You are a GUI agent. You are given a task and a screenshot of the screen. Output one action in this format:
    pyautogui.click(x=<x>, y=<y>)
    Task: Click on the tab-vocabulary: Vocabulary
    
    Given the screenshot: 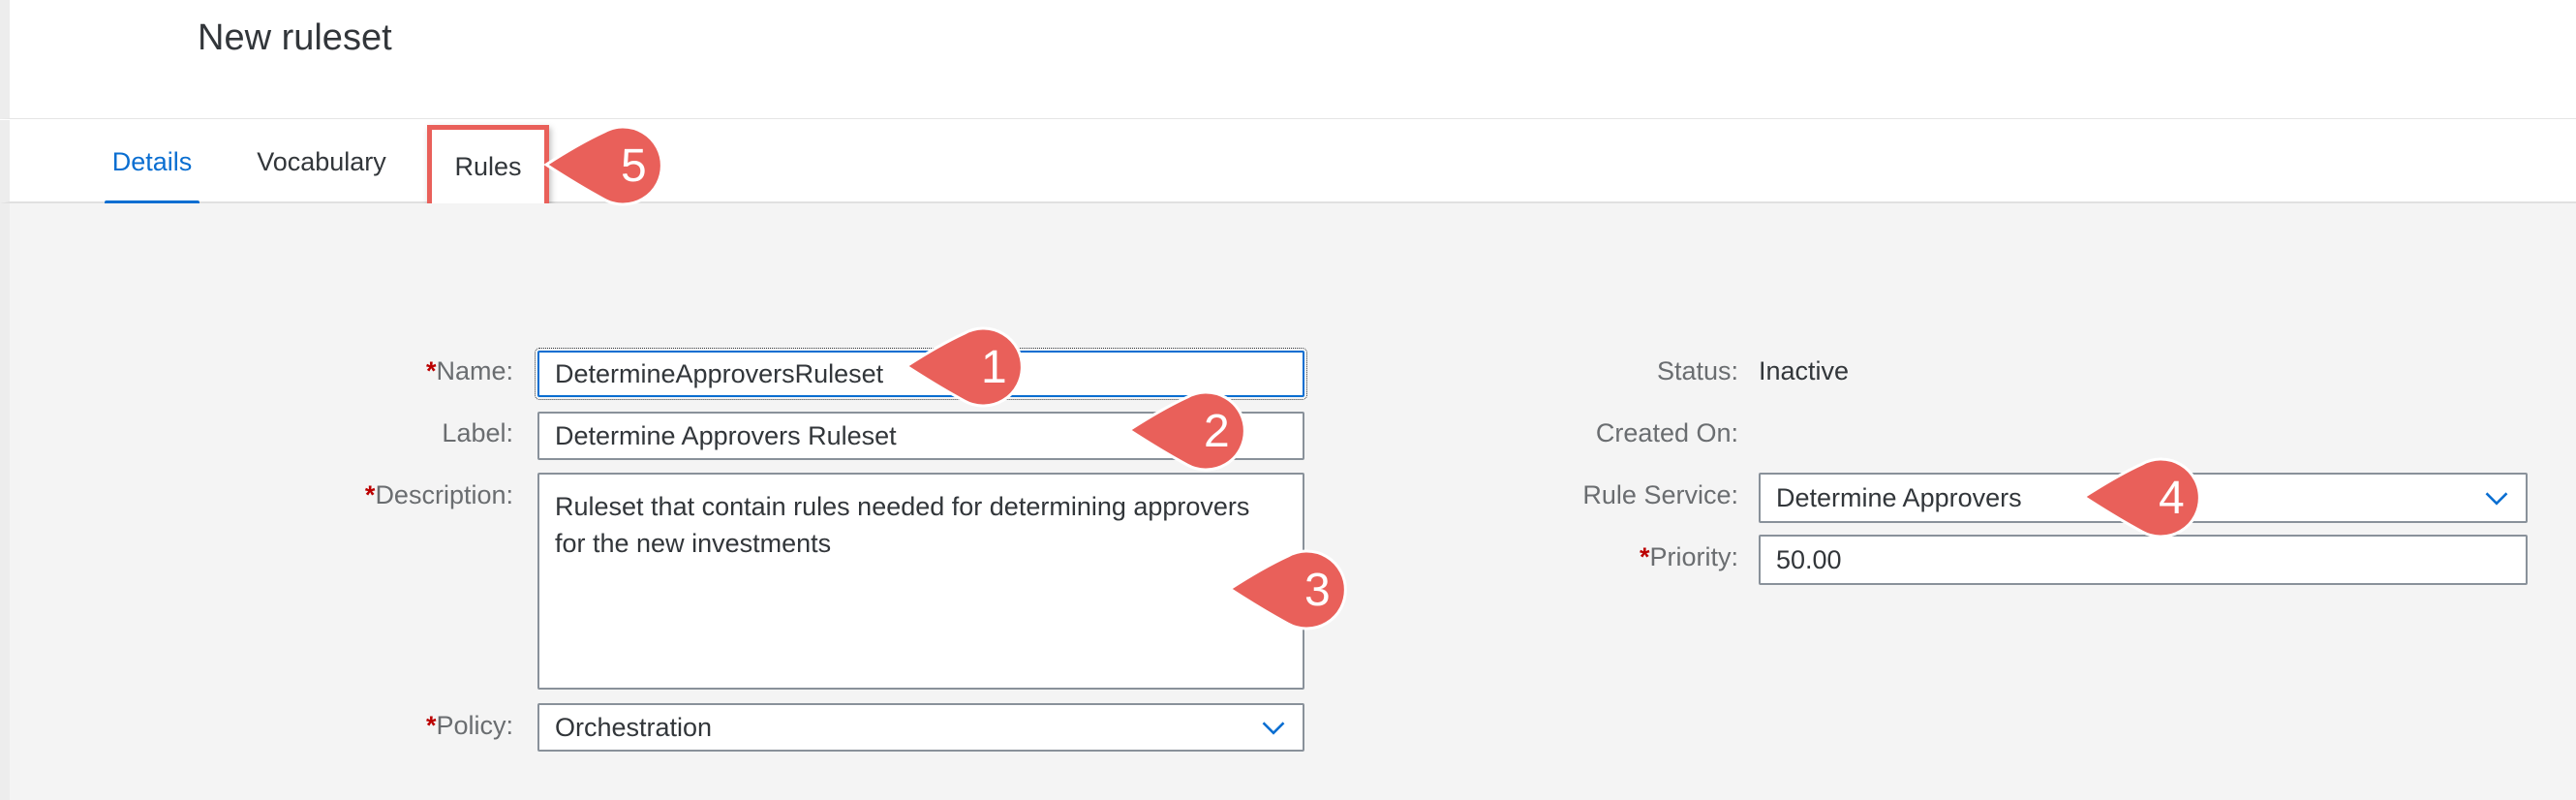 What is the action you would take?
    pyautogui.click(x=321, y=161)
    